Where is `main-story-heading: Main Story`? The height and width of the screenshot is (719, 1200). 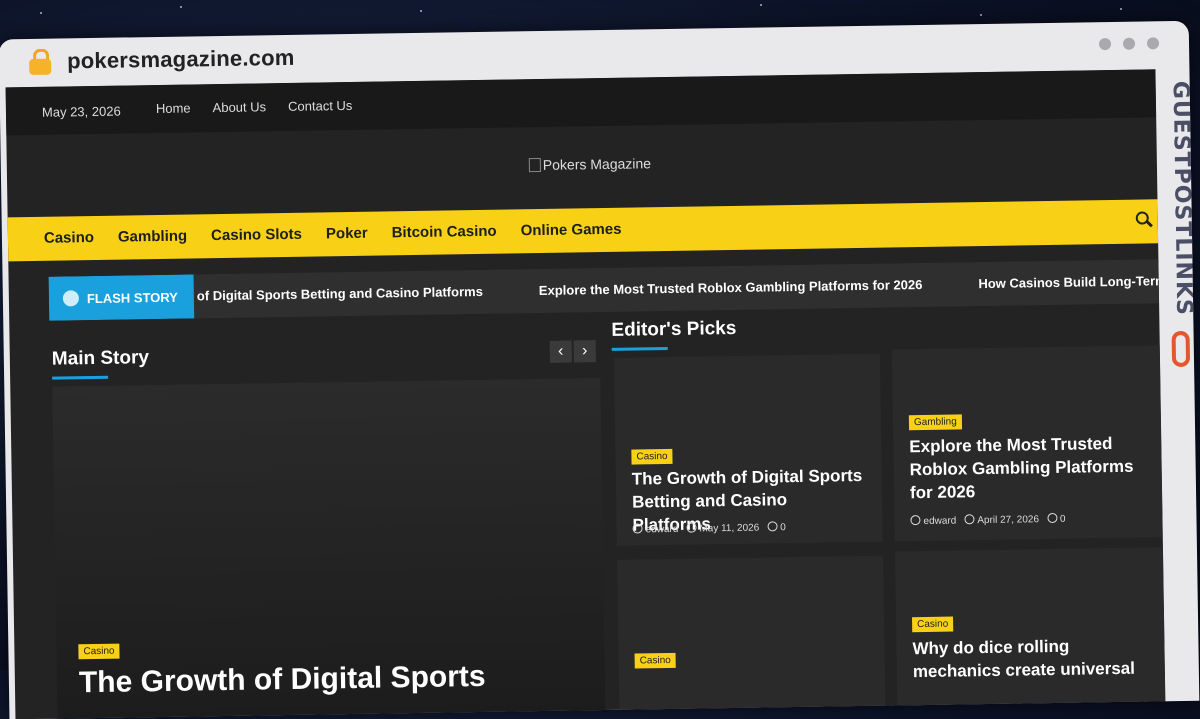
main-story-heading: Main Story is located at coordinates (100, 358).